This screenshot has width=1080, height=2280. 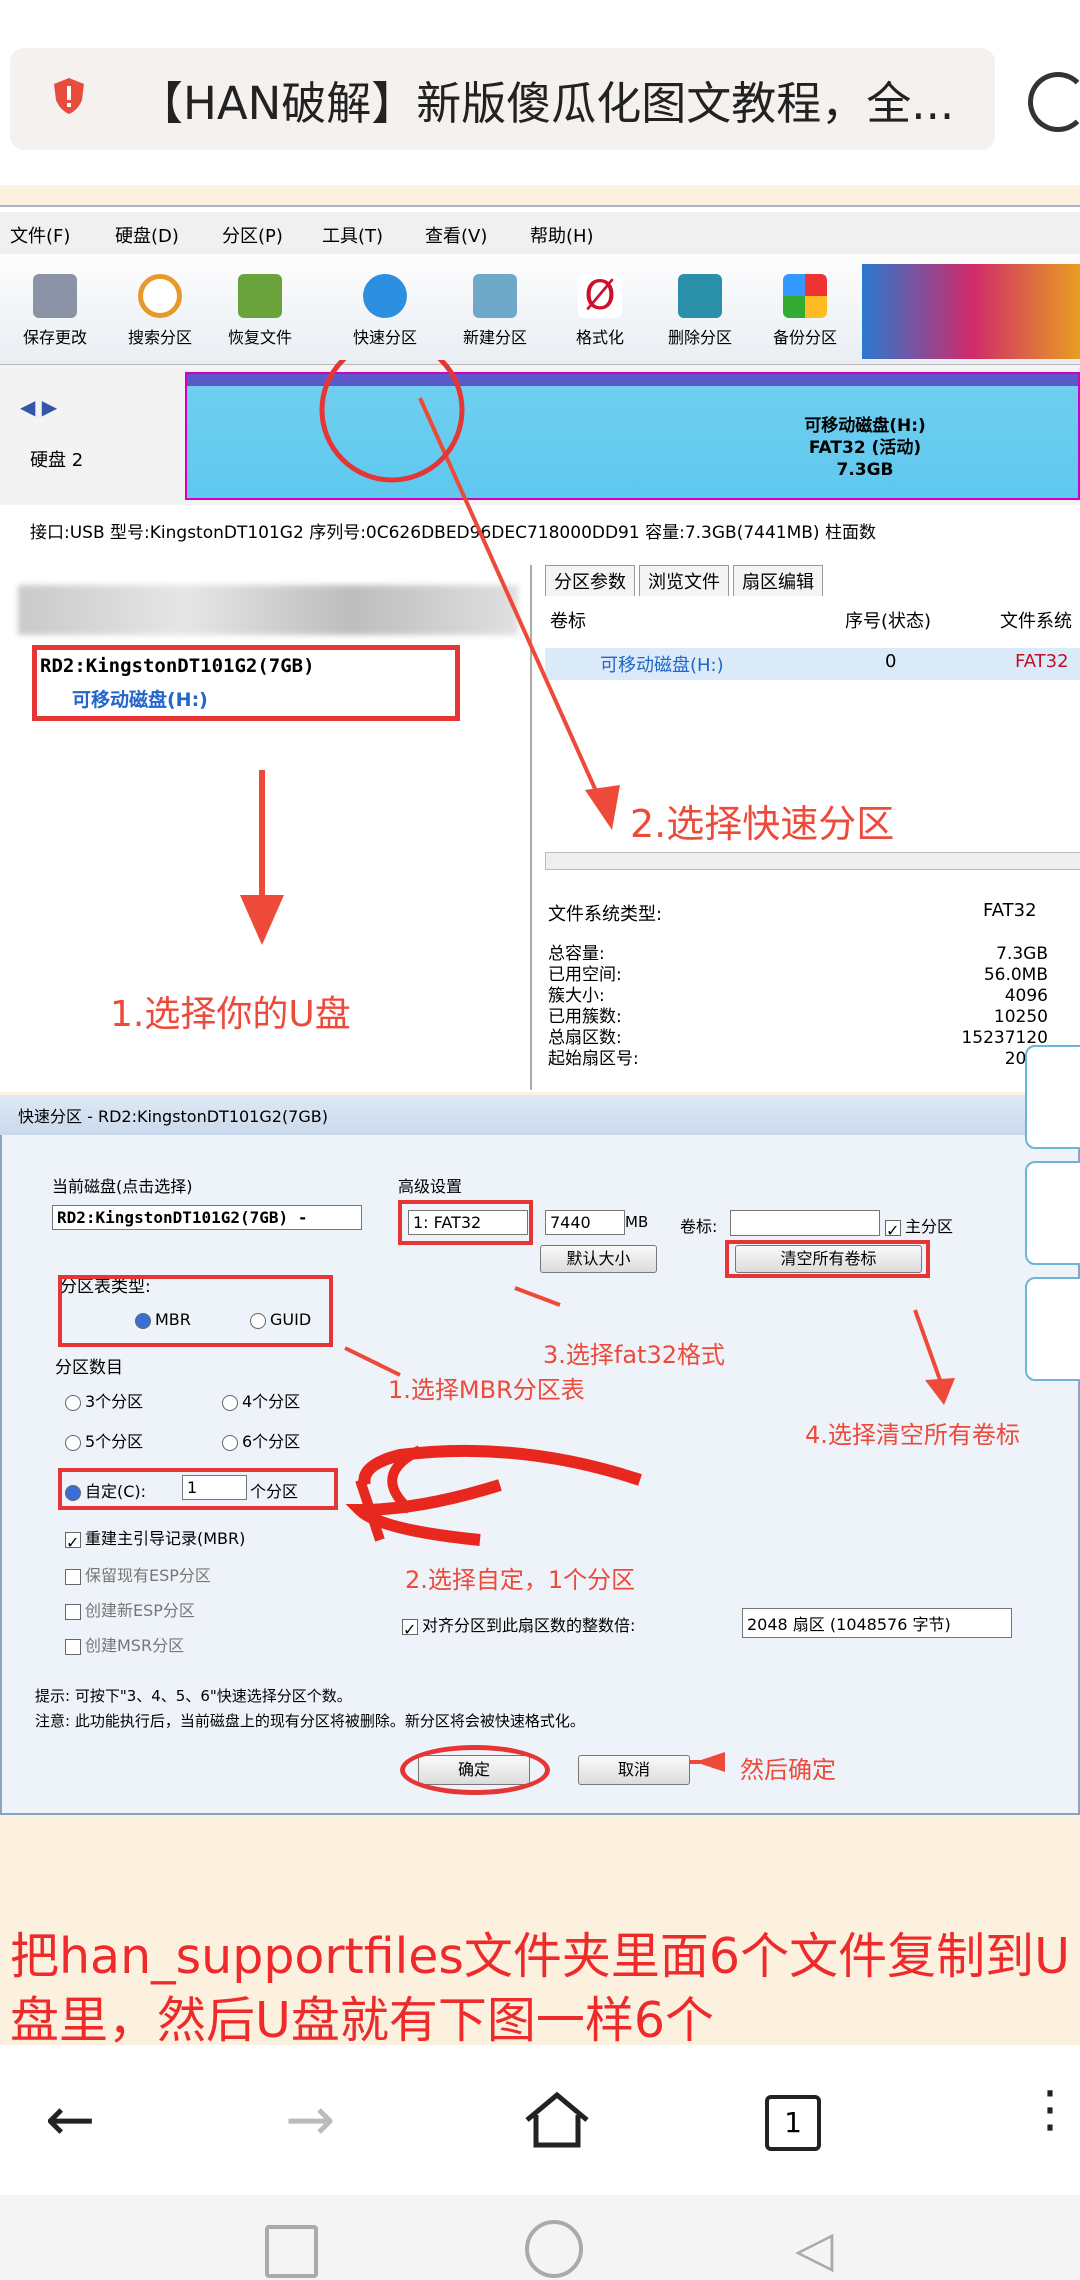 I want to click on stat-label: 起始扇区号:, so click(x=593, y=1059).